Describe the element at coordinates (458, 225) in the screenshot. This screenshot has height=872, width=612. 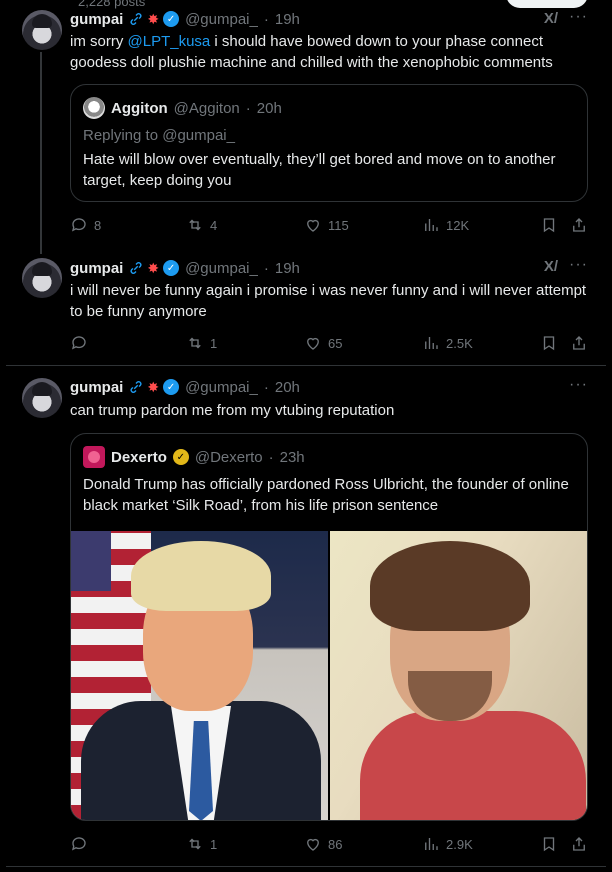
I see `views-count: 12K` at that location.